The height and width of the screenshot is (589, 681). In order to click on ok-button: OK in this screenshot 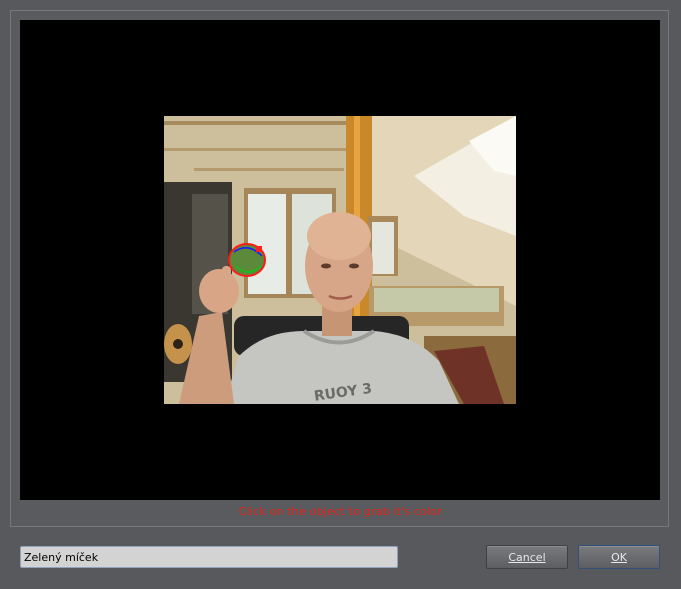, I will do `click(619, 557)`.